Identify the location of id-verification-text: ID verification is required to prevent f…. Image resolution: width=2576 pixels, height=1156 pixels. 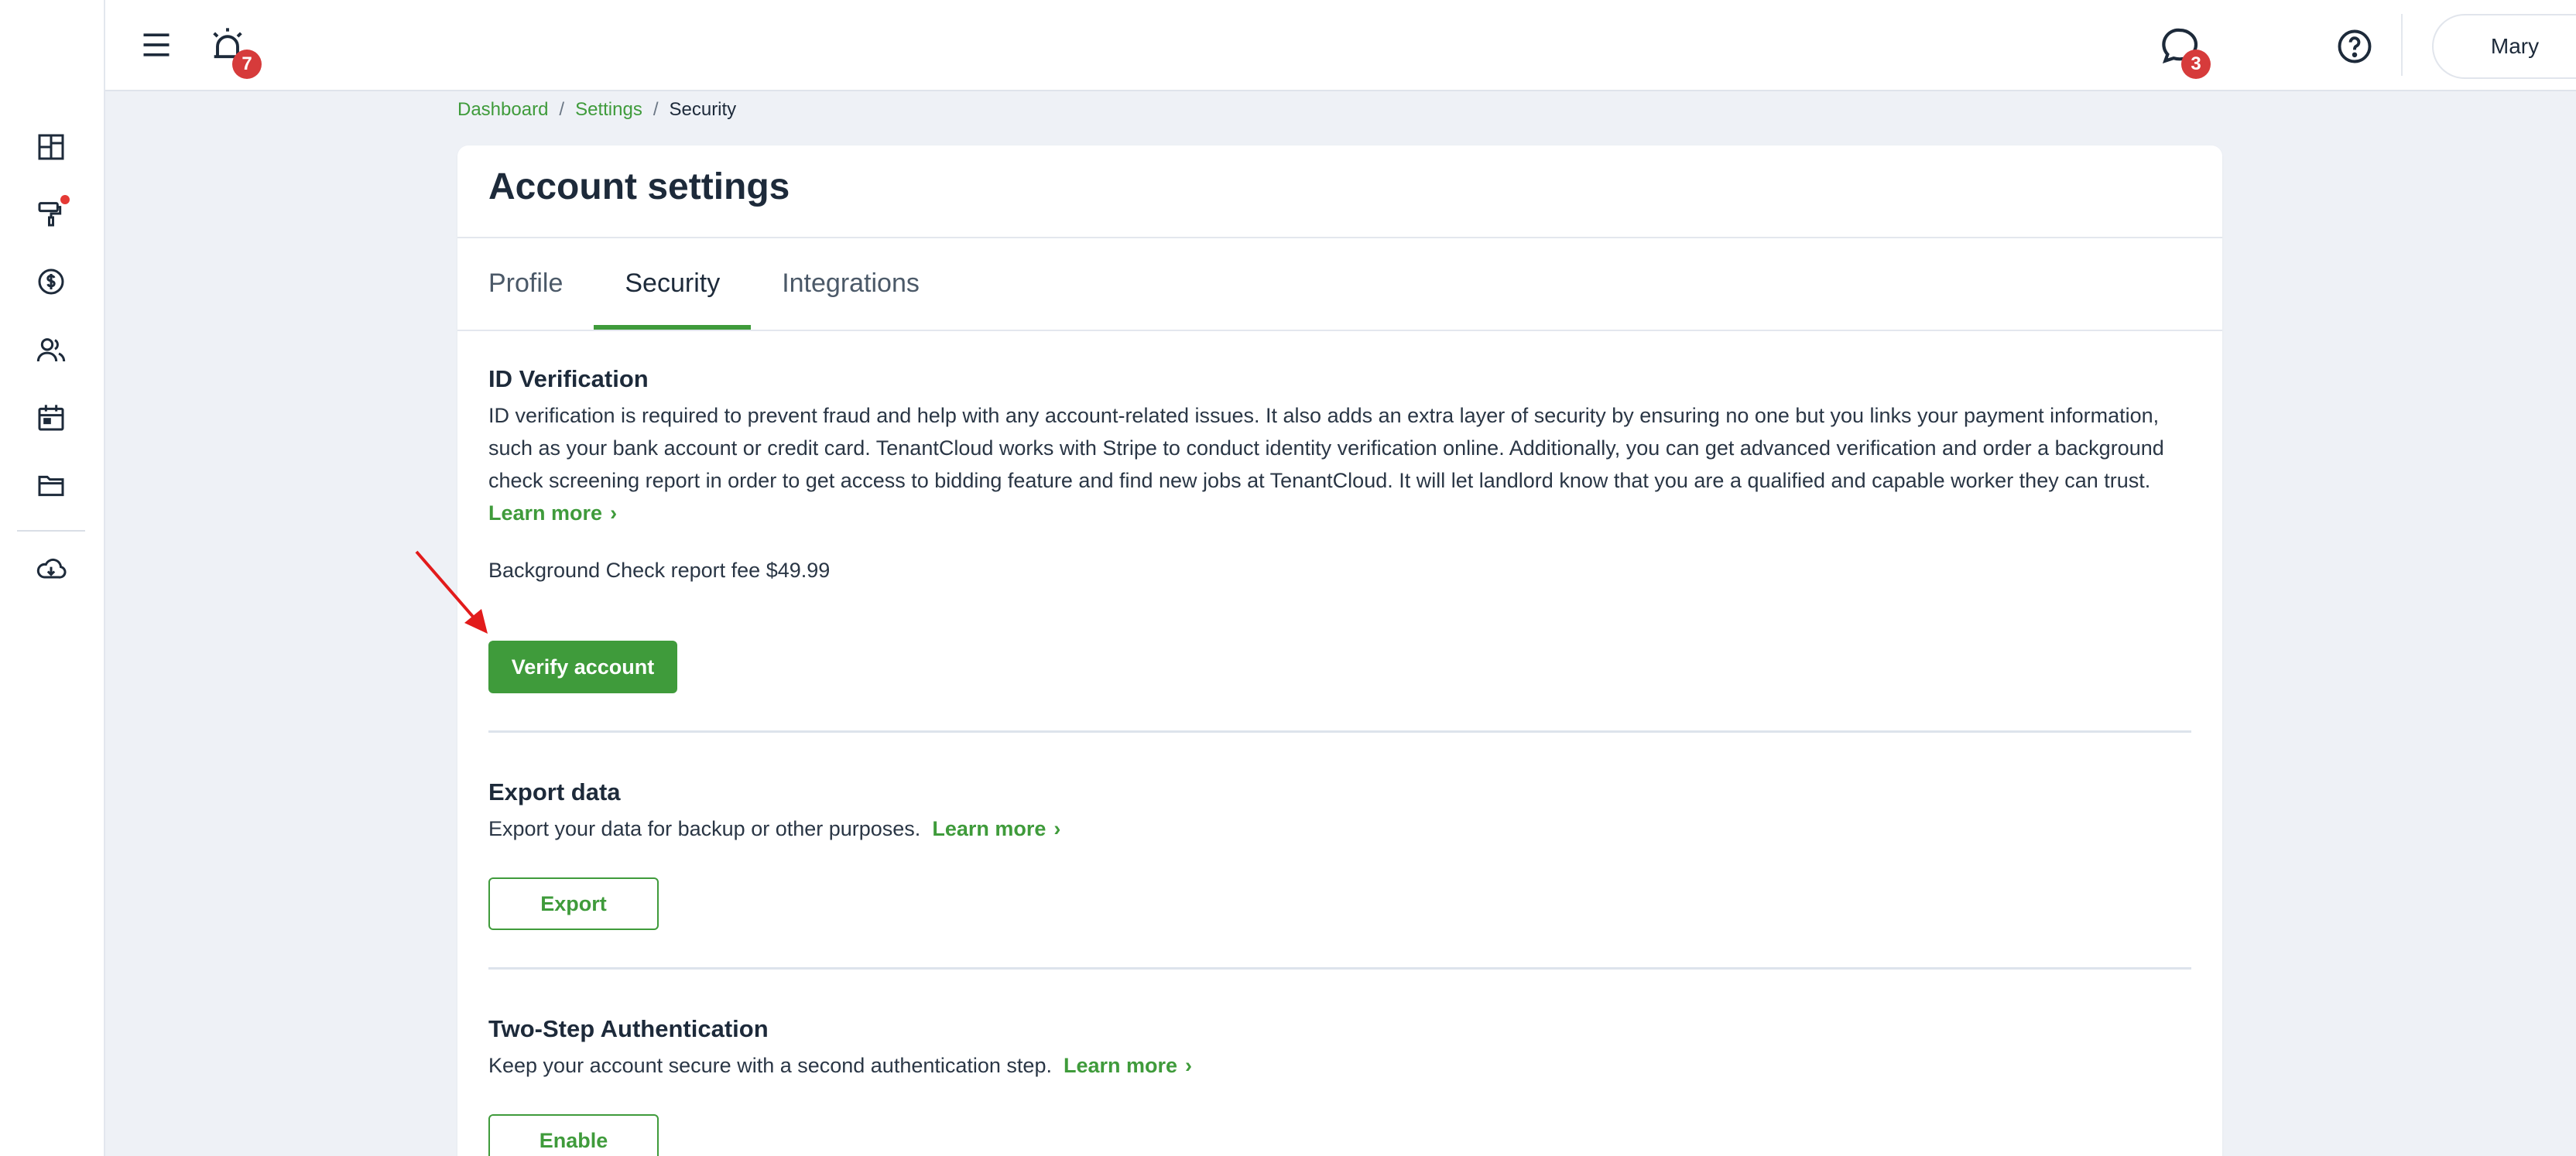
(1326, 448).